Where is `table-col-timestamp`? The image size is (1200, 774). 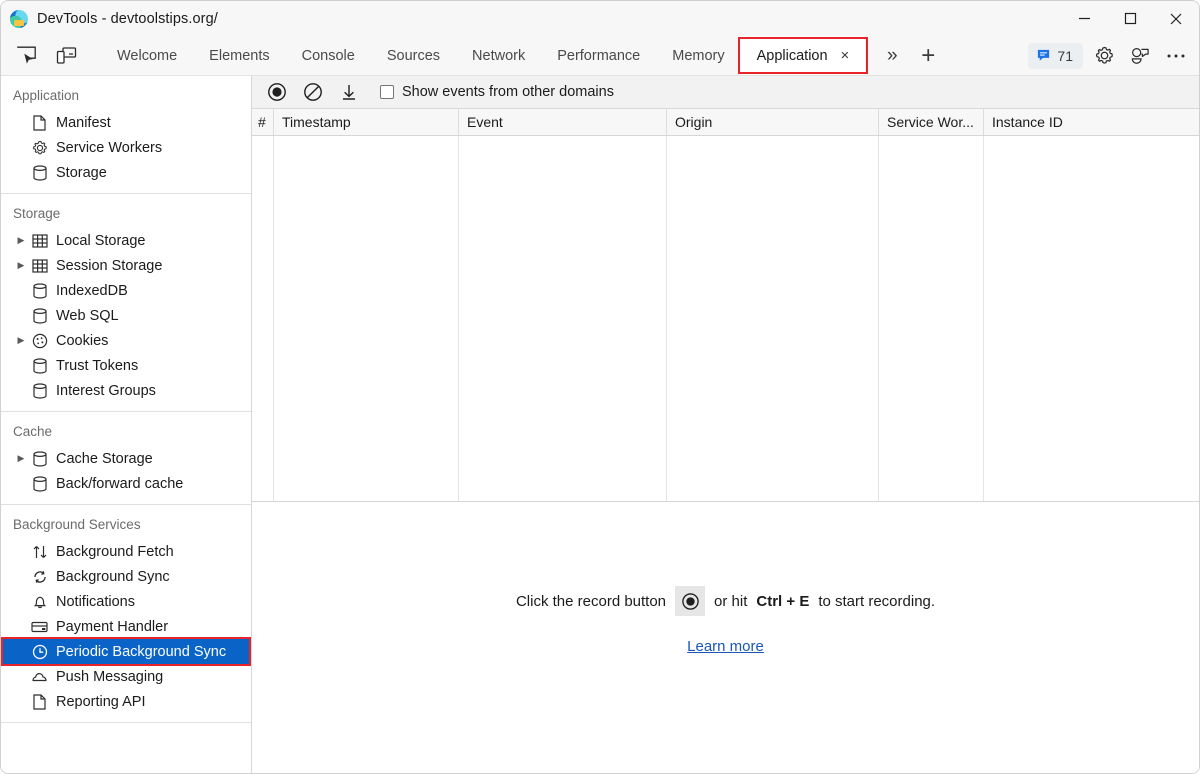
table-col-timestamp is located at coordinates (366, 318).